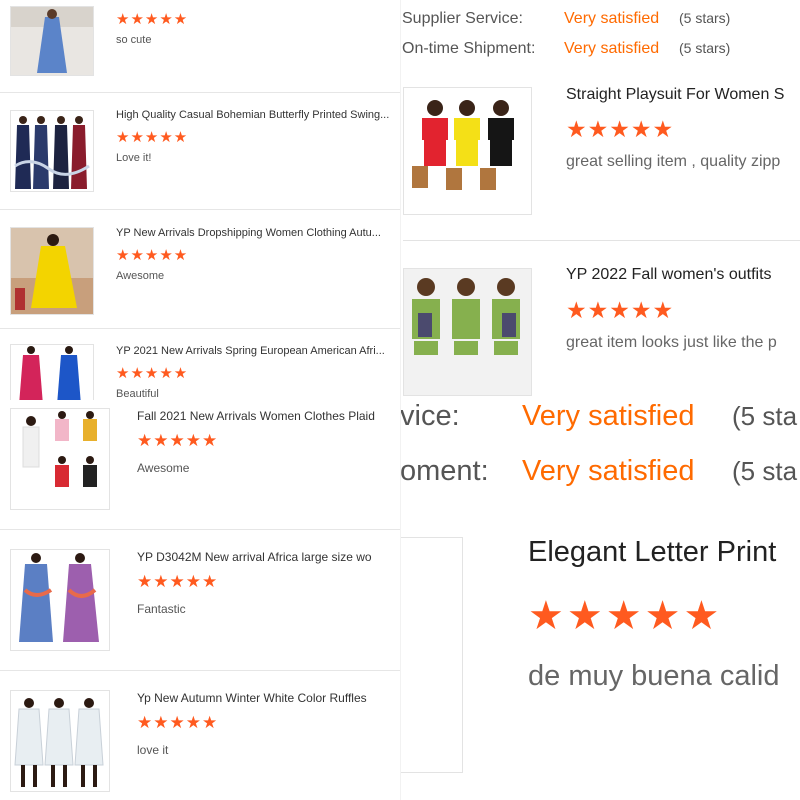 This screenshot has width=800, height=800. Describe the element at coordinates (683, 95) in the screenshot. I see `review-product-title: Straight Playsuit For Women S` at that location.